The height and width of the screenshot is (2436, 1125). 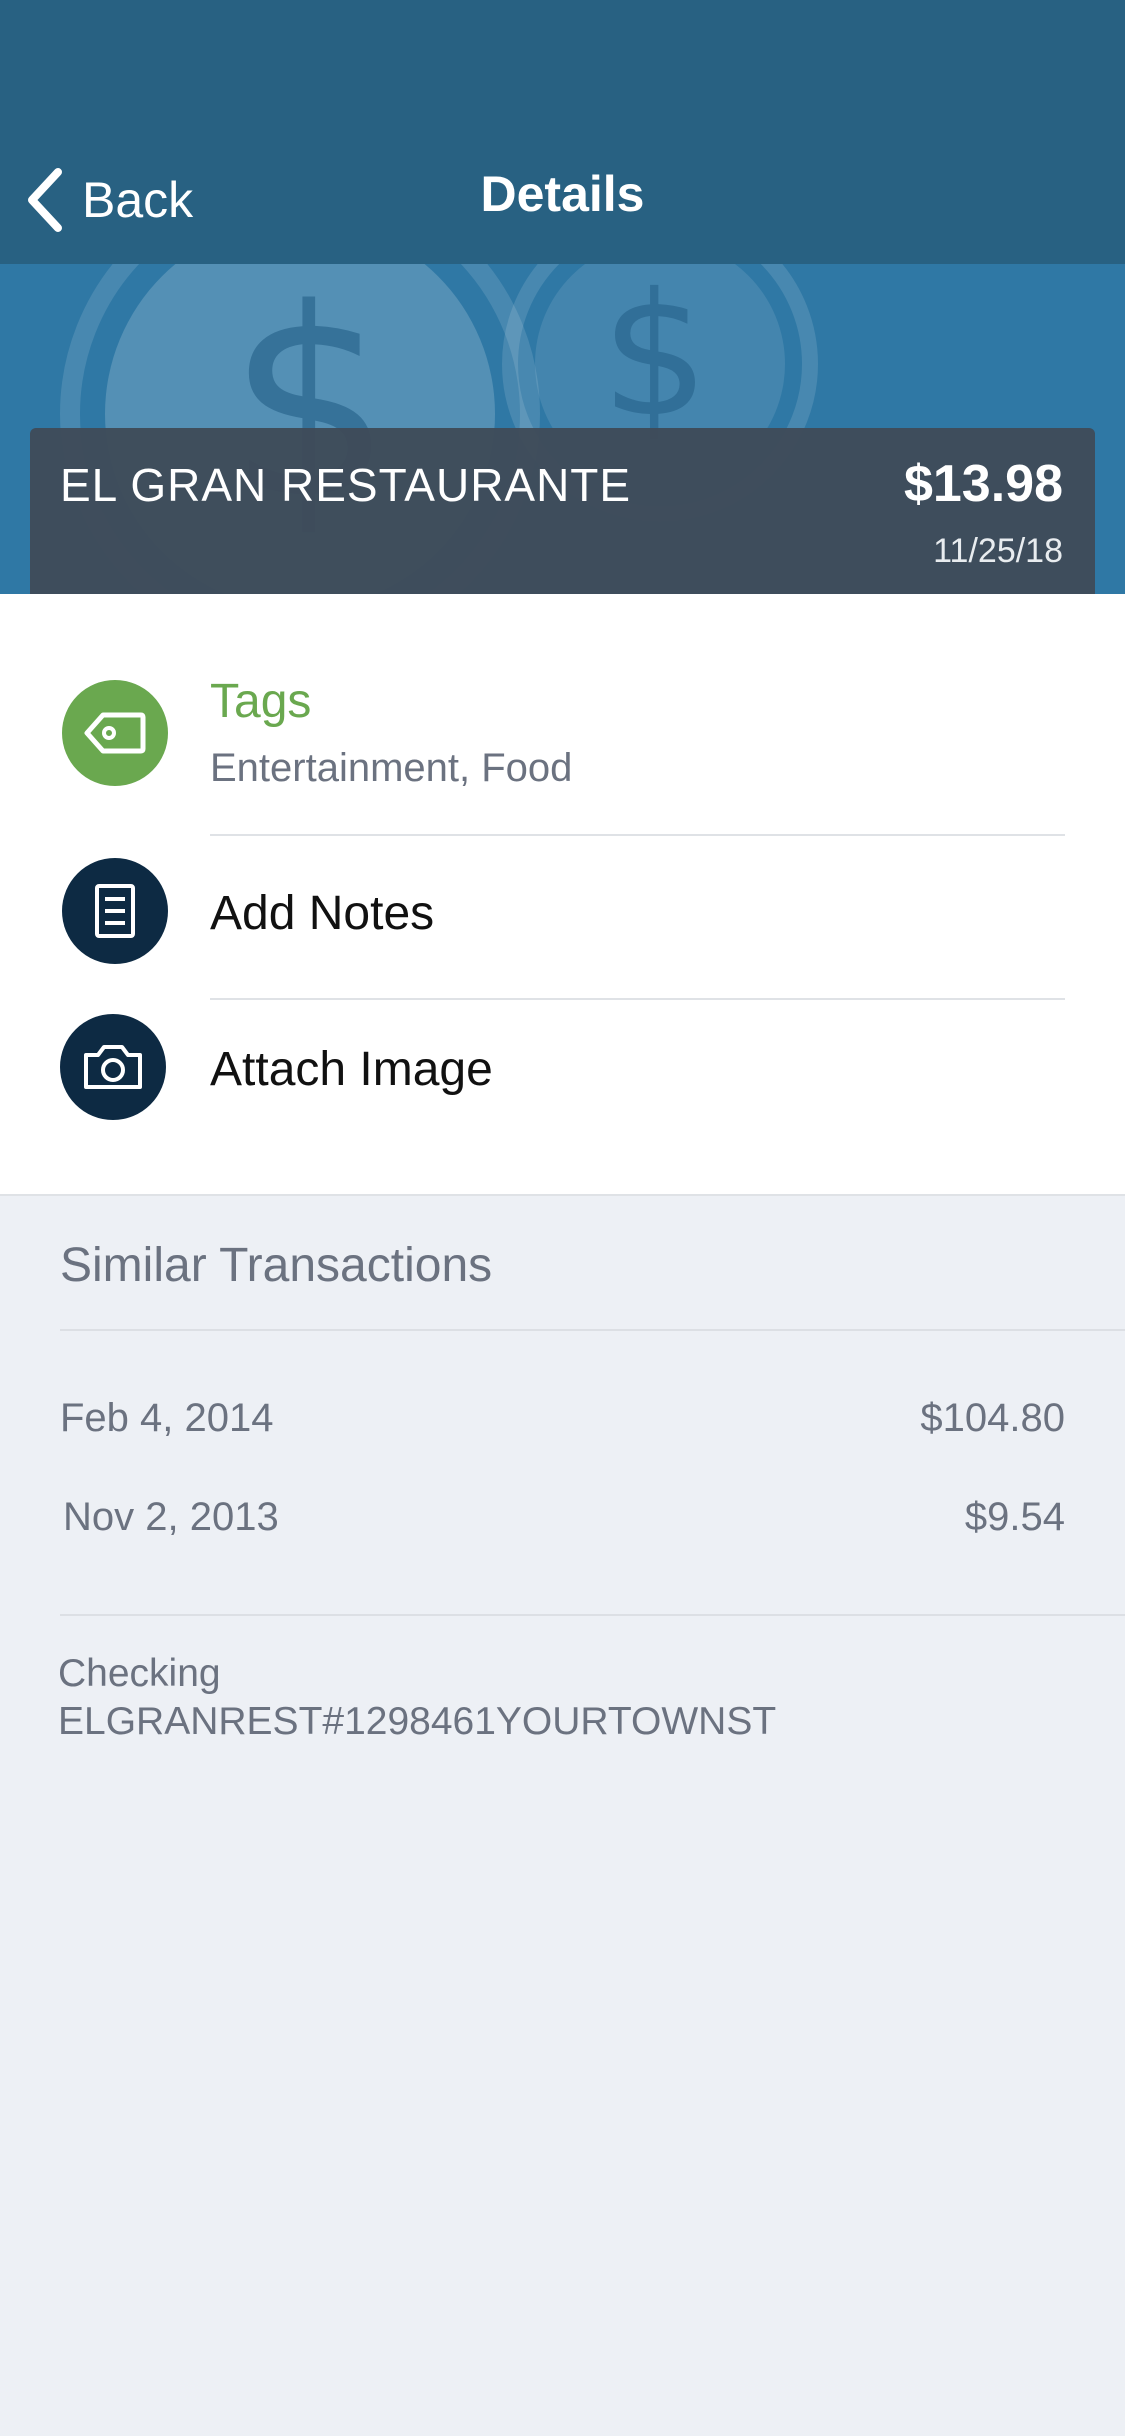 I want to click on page-title: Details, so click(x=562, y=194).